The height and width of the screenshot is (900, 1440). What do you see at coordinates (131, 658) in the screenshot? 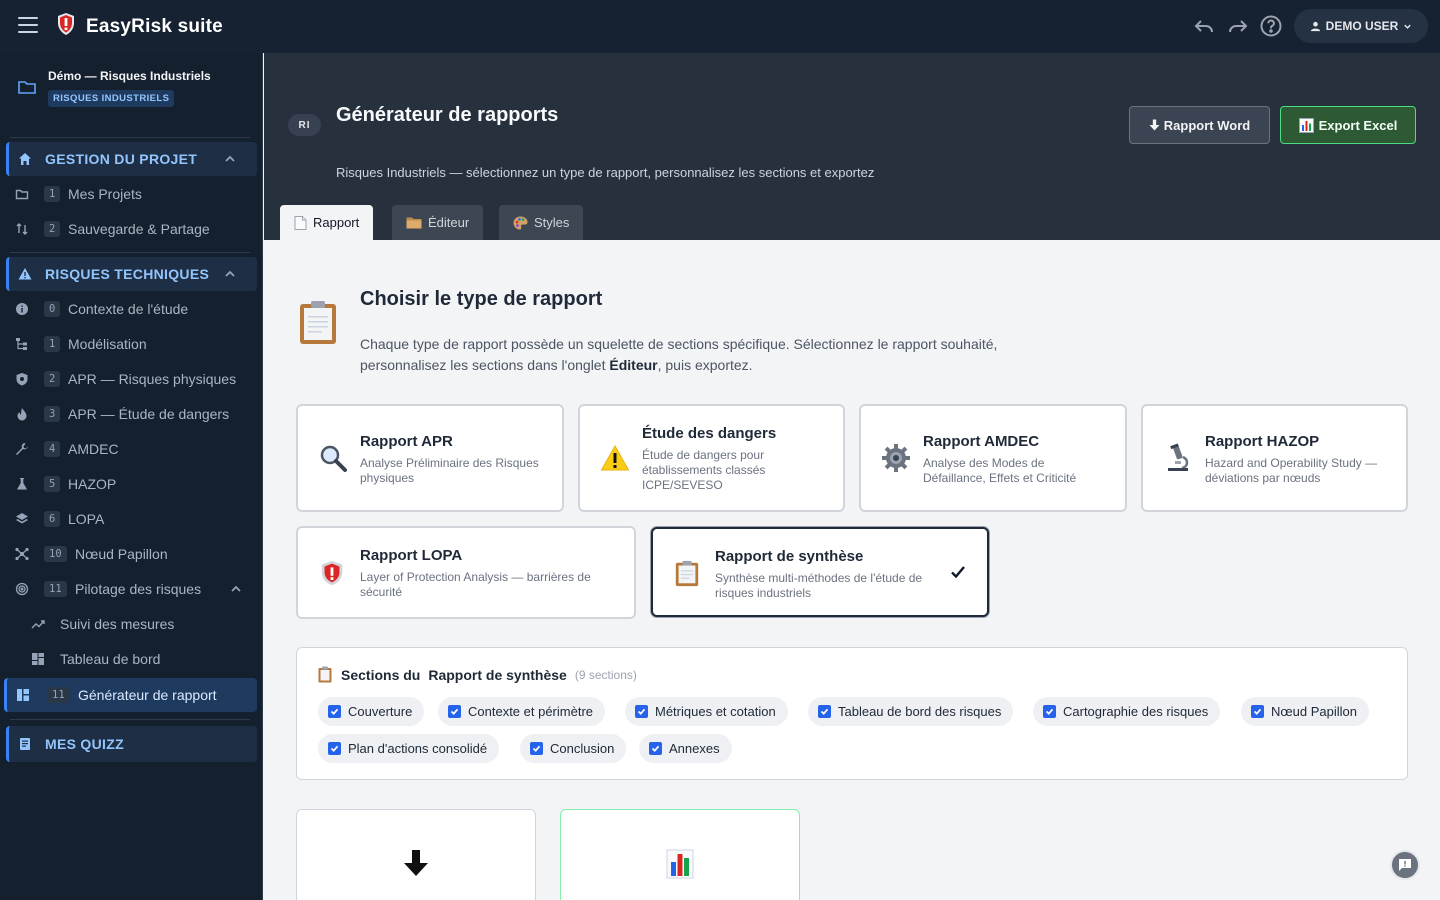
I see `sidebar-item-tableau-bord: Tableau de bord` at bounding box center [131, 658].